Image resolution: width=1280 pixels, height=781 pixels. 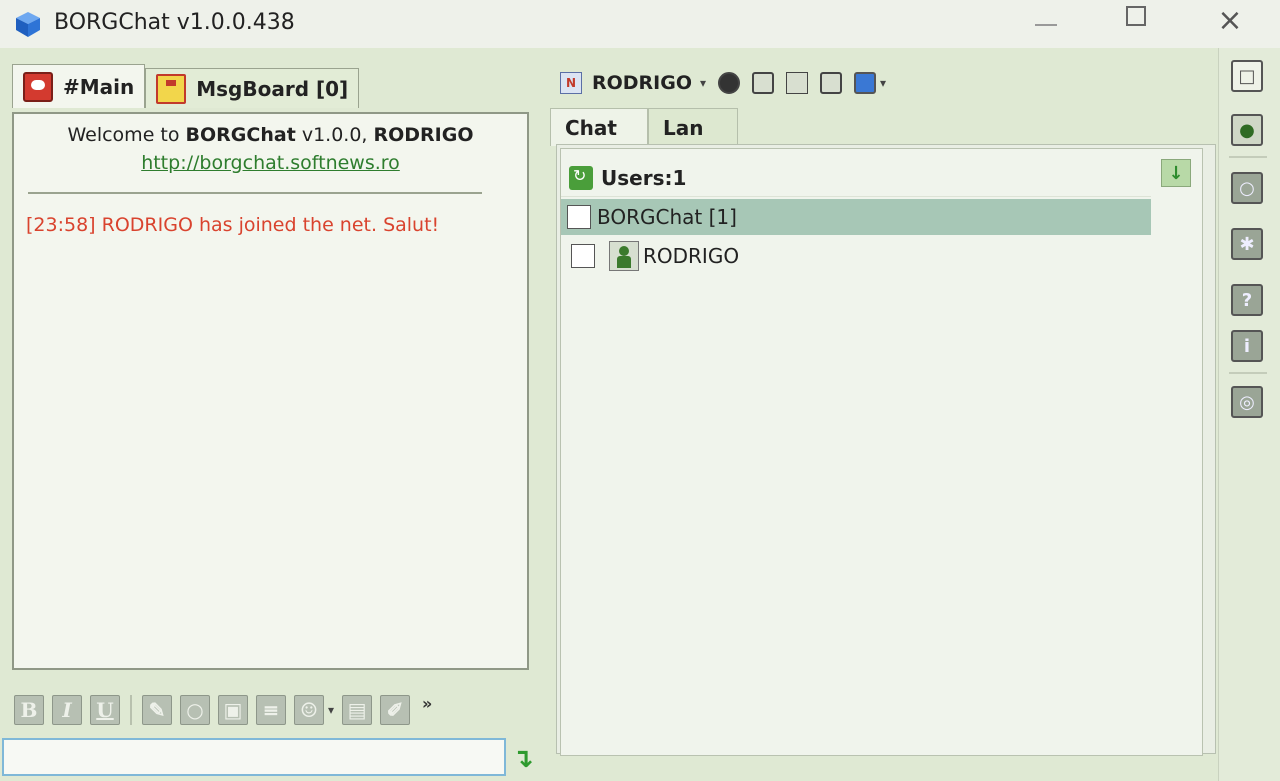 I want to click on info-icon: i, so click(x=1247, y=346).